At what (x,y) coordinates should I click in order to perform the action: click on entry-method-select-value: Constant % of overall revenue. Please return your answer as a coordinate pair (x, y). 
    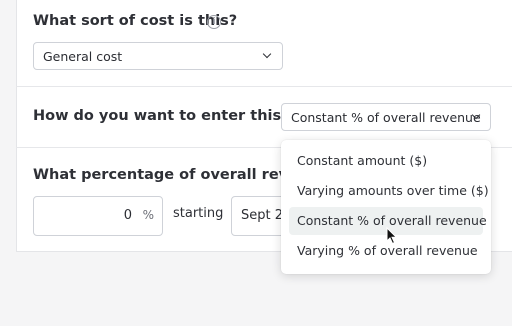
    Looking at the image, I should click on (386, 117).